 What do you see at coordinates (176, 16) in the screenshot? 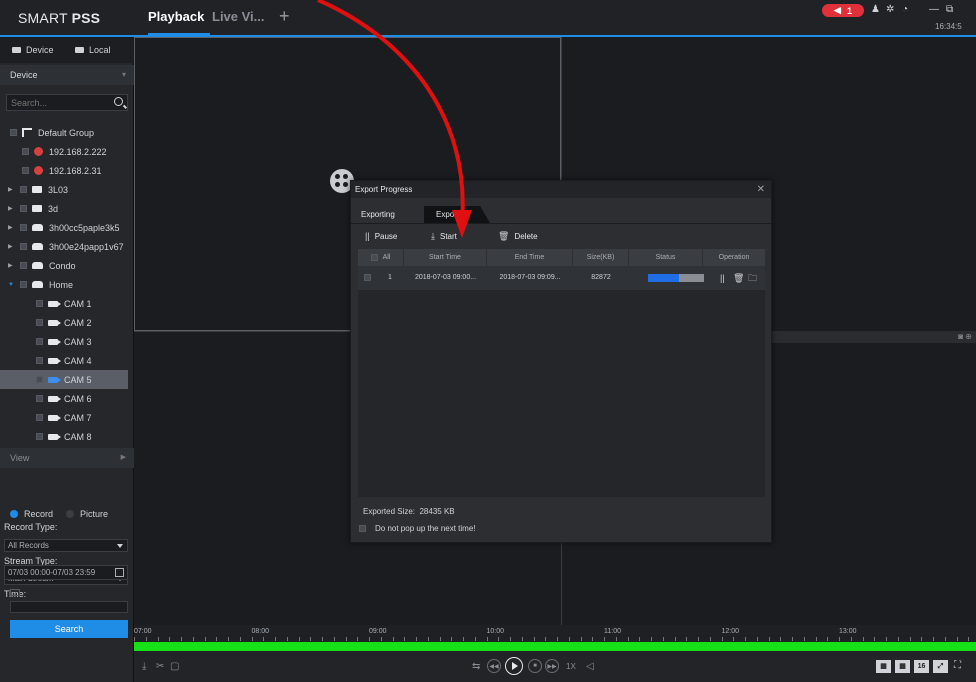
I see `tab-playback: Playback` at bounding box center [176, 16].